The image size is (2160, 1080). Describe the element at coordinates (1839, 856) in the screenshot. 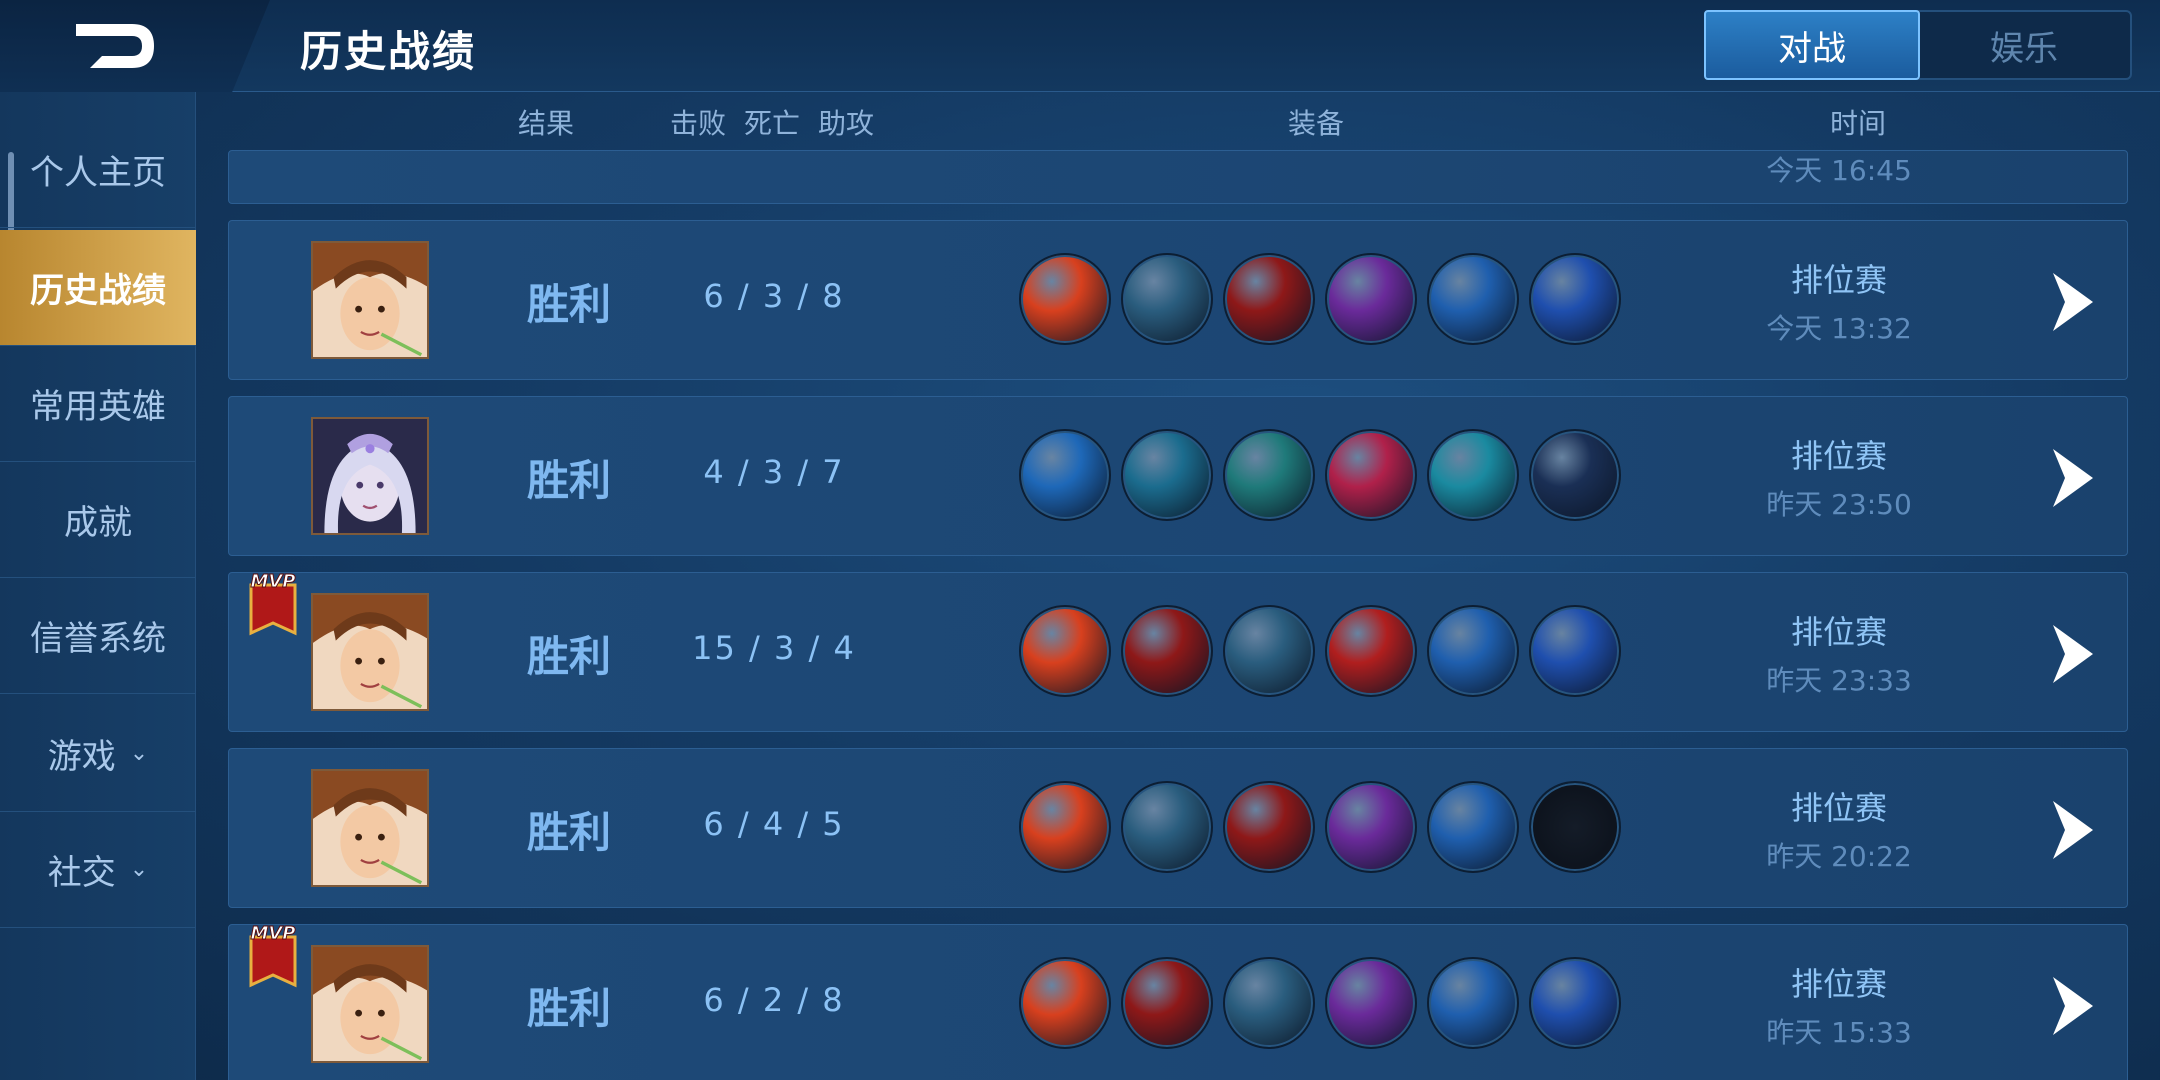

I see `match-time: 昨天 20:22` at that location.